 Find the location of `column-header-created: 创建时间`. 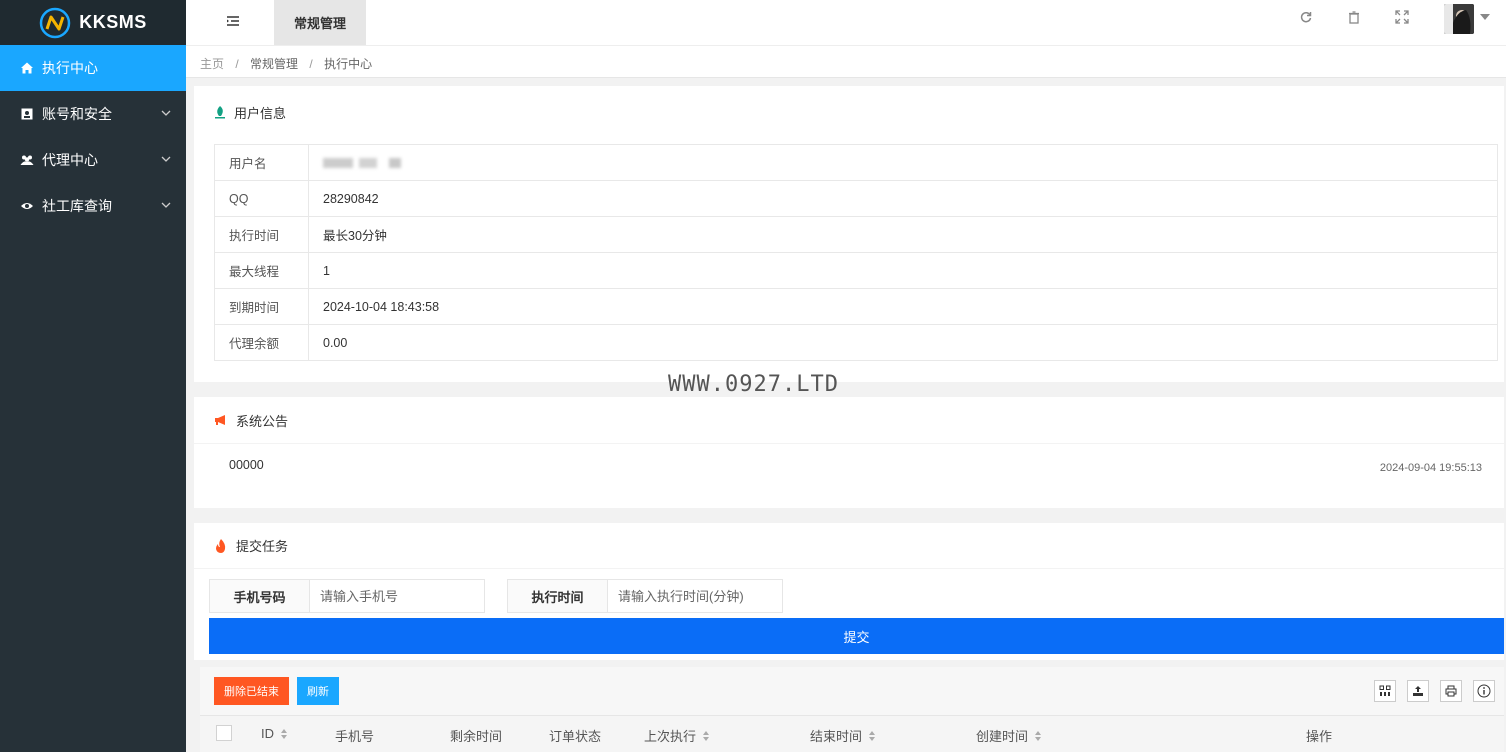

column-header-created: 创建时间 is located at coordinates (1009, 735).